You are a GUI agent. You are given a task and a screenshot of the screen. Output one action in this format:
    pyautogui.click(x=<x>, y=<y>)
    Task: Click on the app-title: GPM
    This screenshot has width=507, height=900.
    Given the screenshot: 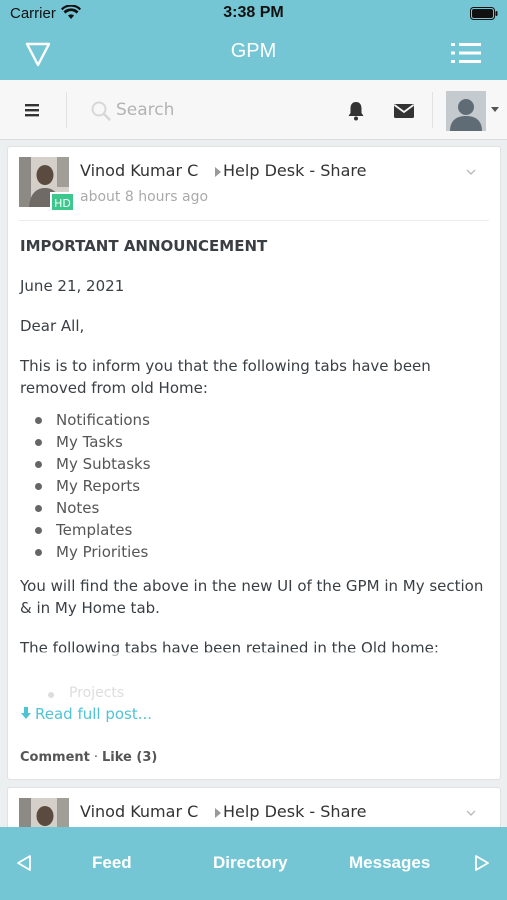 What is the action you would take?
    pyautogui.click(x=253, y=51)
    